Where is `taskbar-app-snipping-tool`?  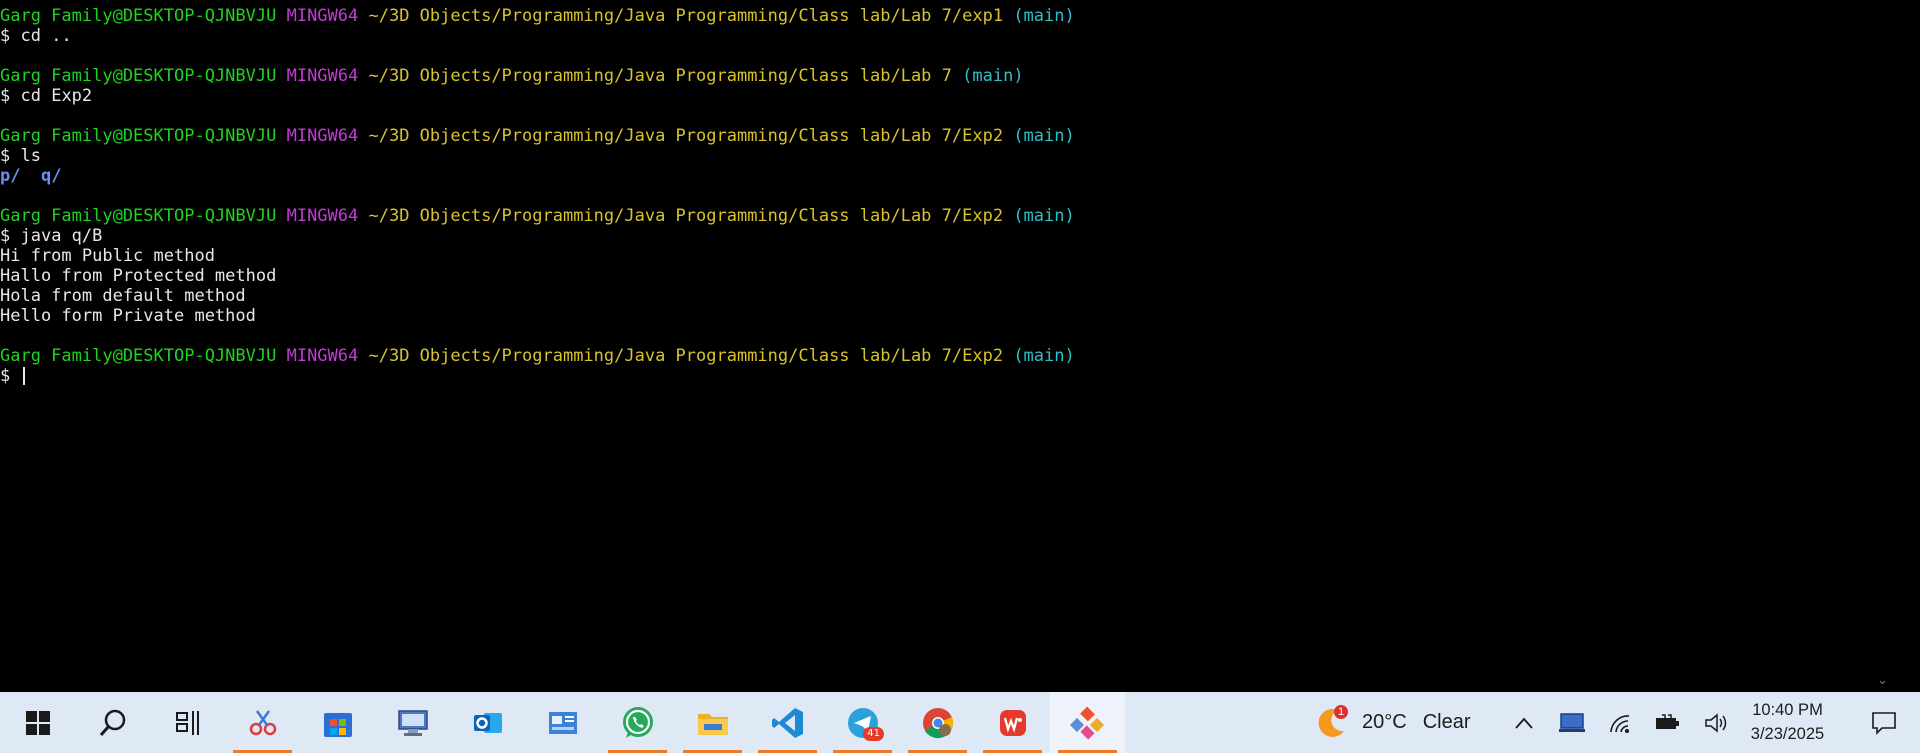 taskbar-app-snipping-tool is located at coordinates (262, 722).